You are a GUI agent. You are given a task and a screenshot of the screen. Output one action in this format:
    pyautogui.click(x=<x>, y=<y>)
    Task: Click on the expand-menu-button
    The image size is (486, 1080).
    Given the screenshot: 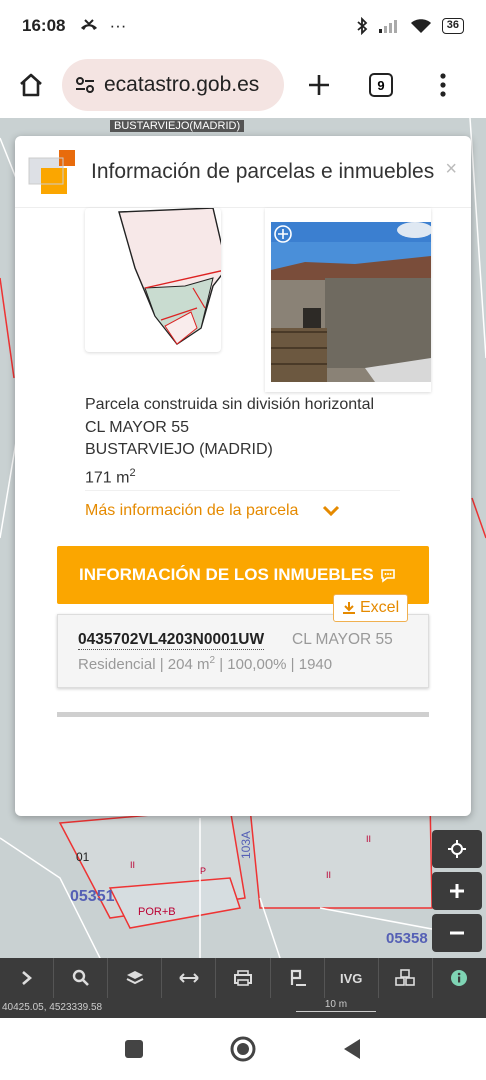 What is the action you would take?
    pyautogui.click(x=27, y=978)
    